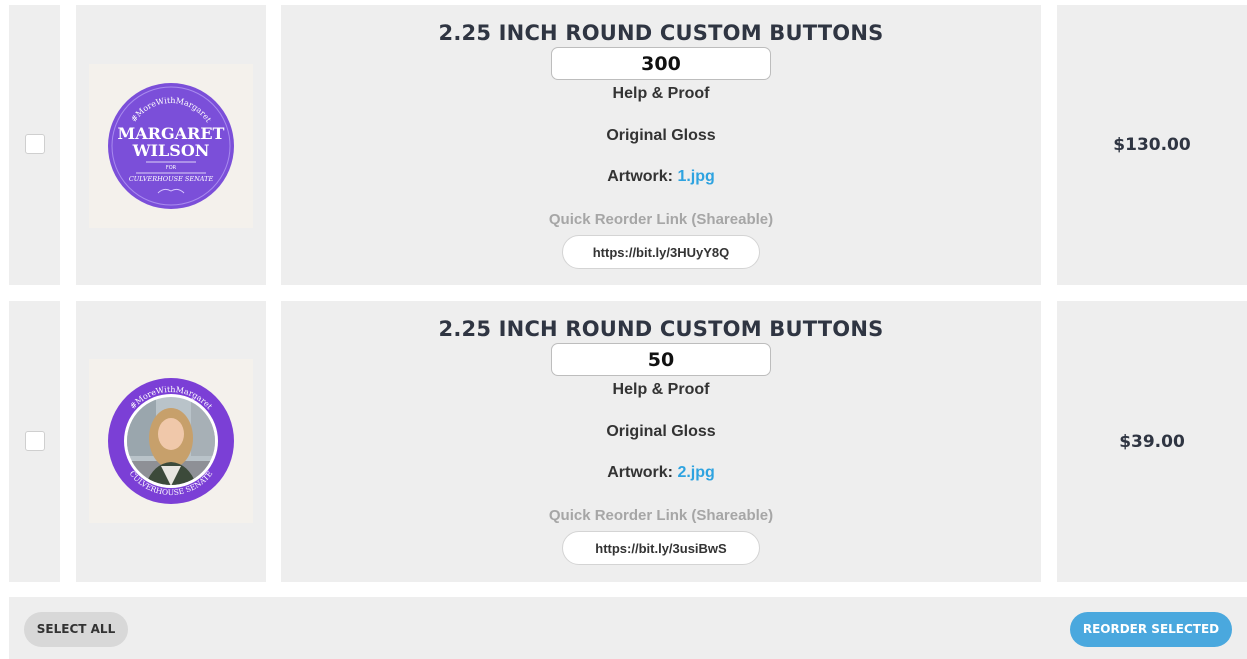 The width and height of the screenshot is (1247, 659). What do you see at coordinates (661, 359) in the screenshot?
I see `quantity-field: 50` at bounding box center [661, 359].